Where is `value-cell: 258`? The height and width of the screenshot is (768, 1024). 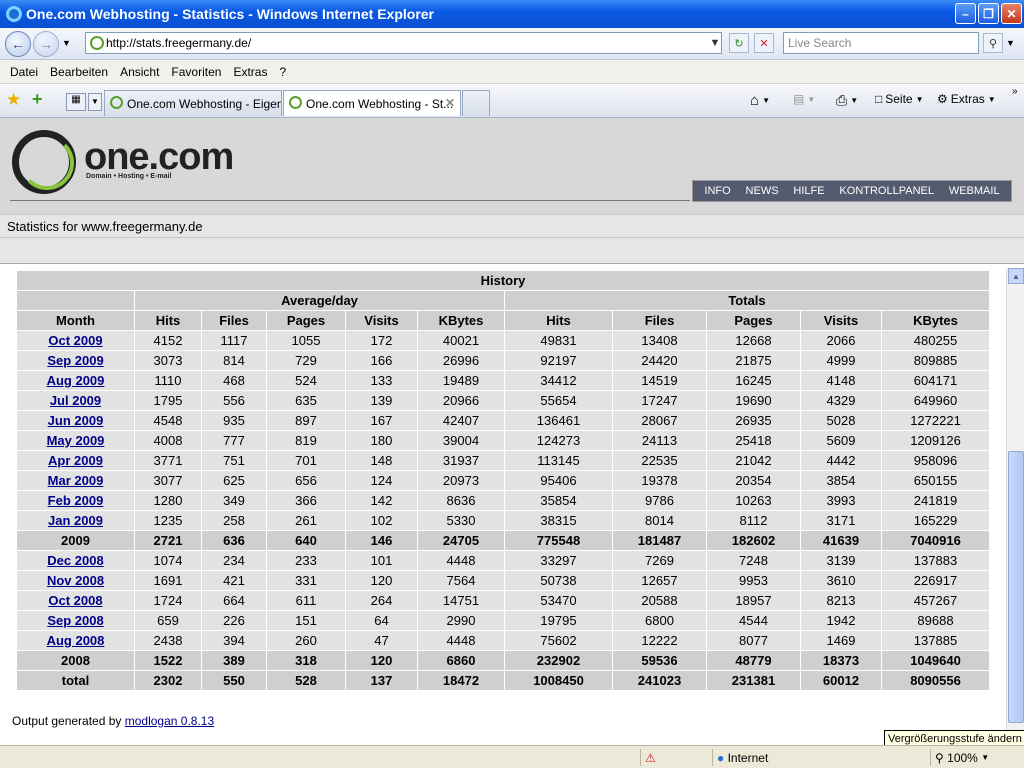 value-cell: 258 is located at coordinates (234, 520).